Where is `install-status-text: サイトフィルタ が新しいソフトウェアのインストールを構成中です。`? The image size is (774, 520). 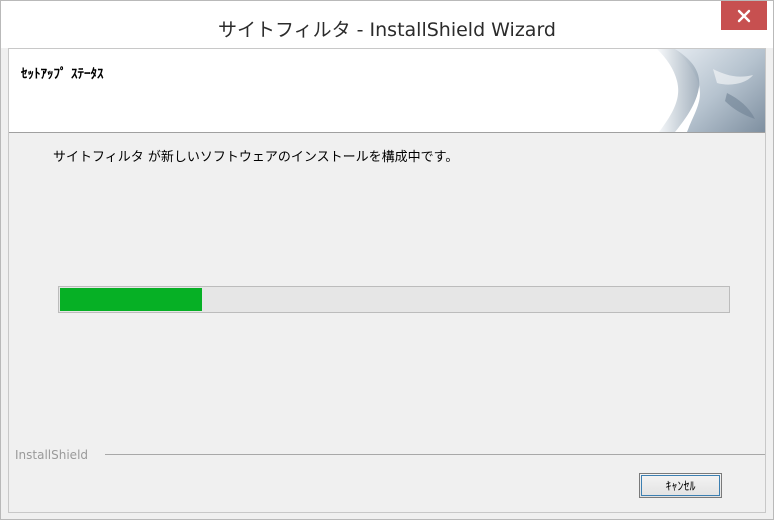
install-status-text: サイトフィルタ が新しいソフトウェアのインストールを構成中です。 is located at coordinates (256, 157).